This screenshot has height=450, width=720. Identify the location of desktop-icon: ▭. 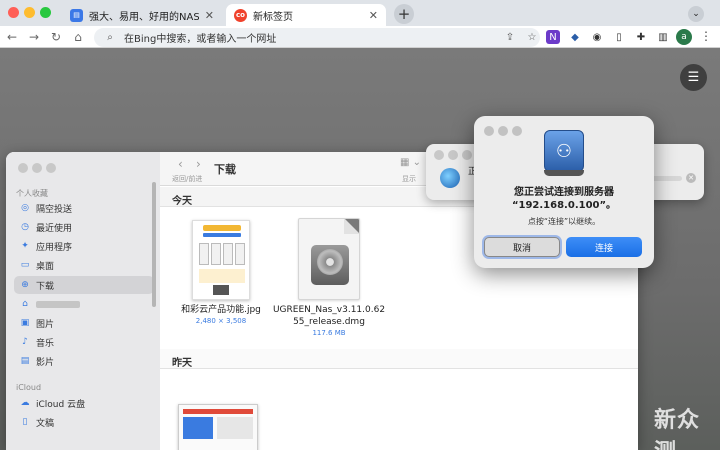
(25, 265).